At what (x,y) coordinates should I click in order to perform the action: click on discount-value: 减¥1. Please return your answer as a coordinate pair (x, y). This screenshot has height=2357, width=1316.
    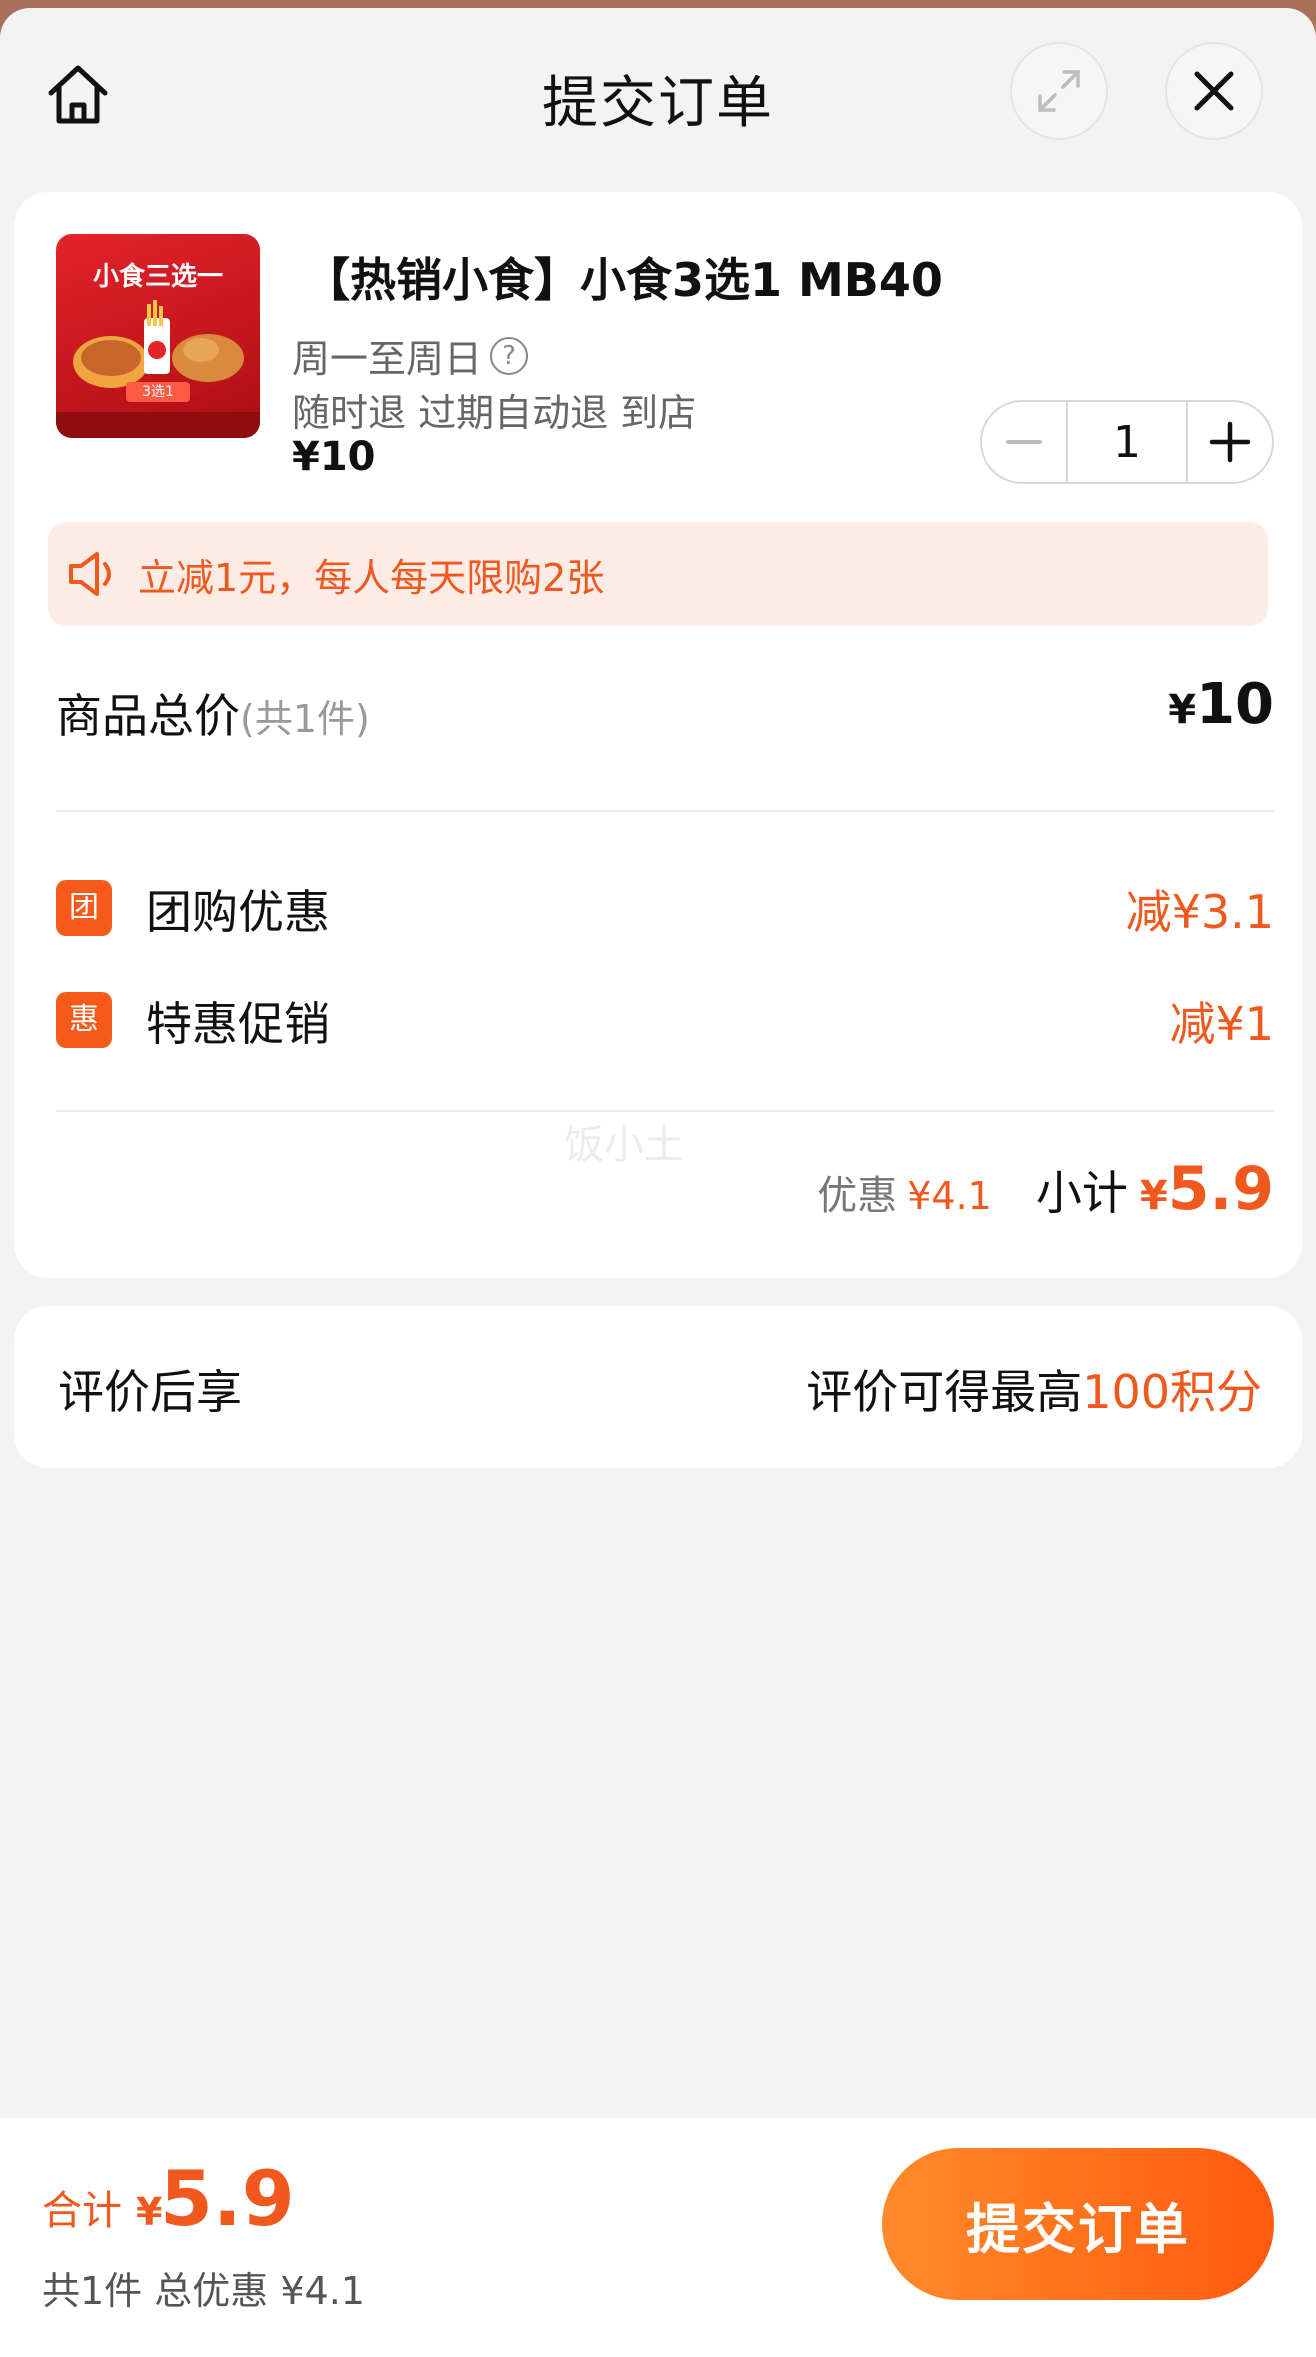
    Looking at the image, I should click on (1221, 1024).